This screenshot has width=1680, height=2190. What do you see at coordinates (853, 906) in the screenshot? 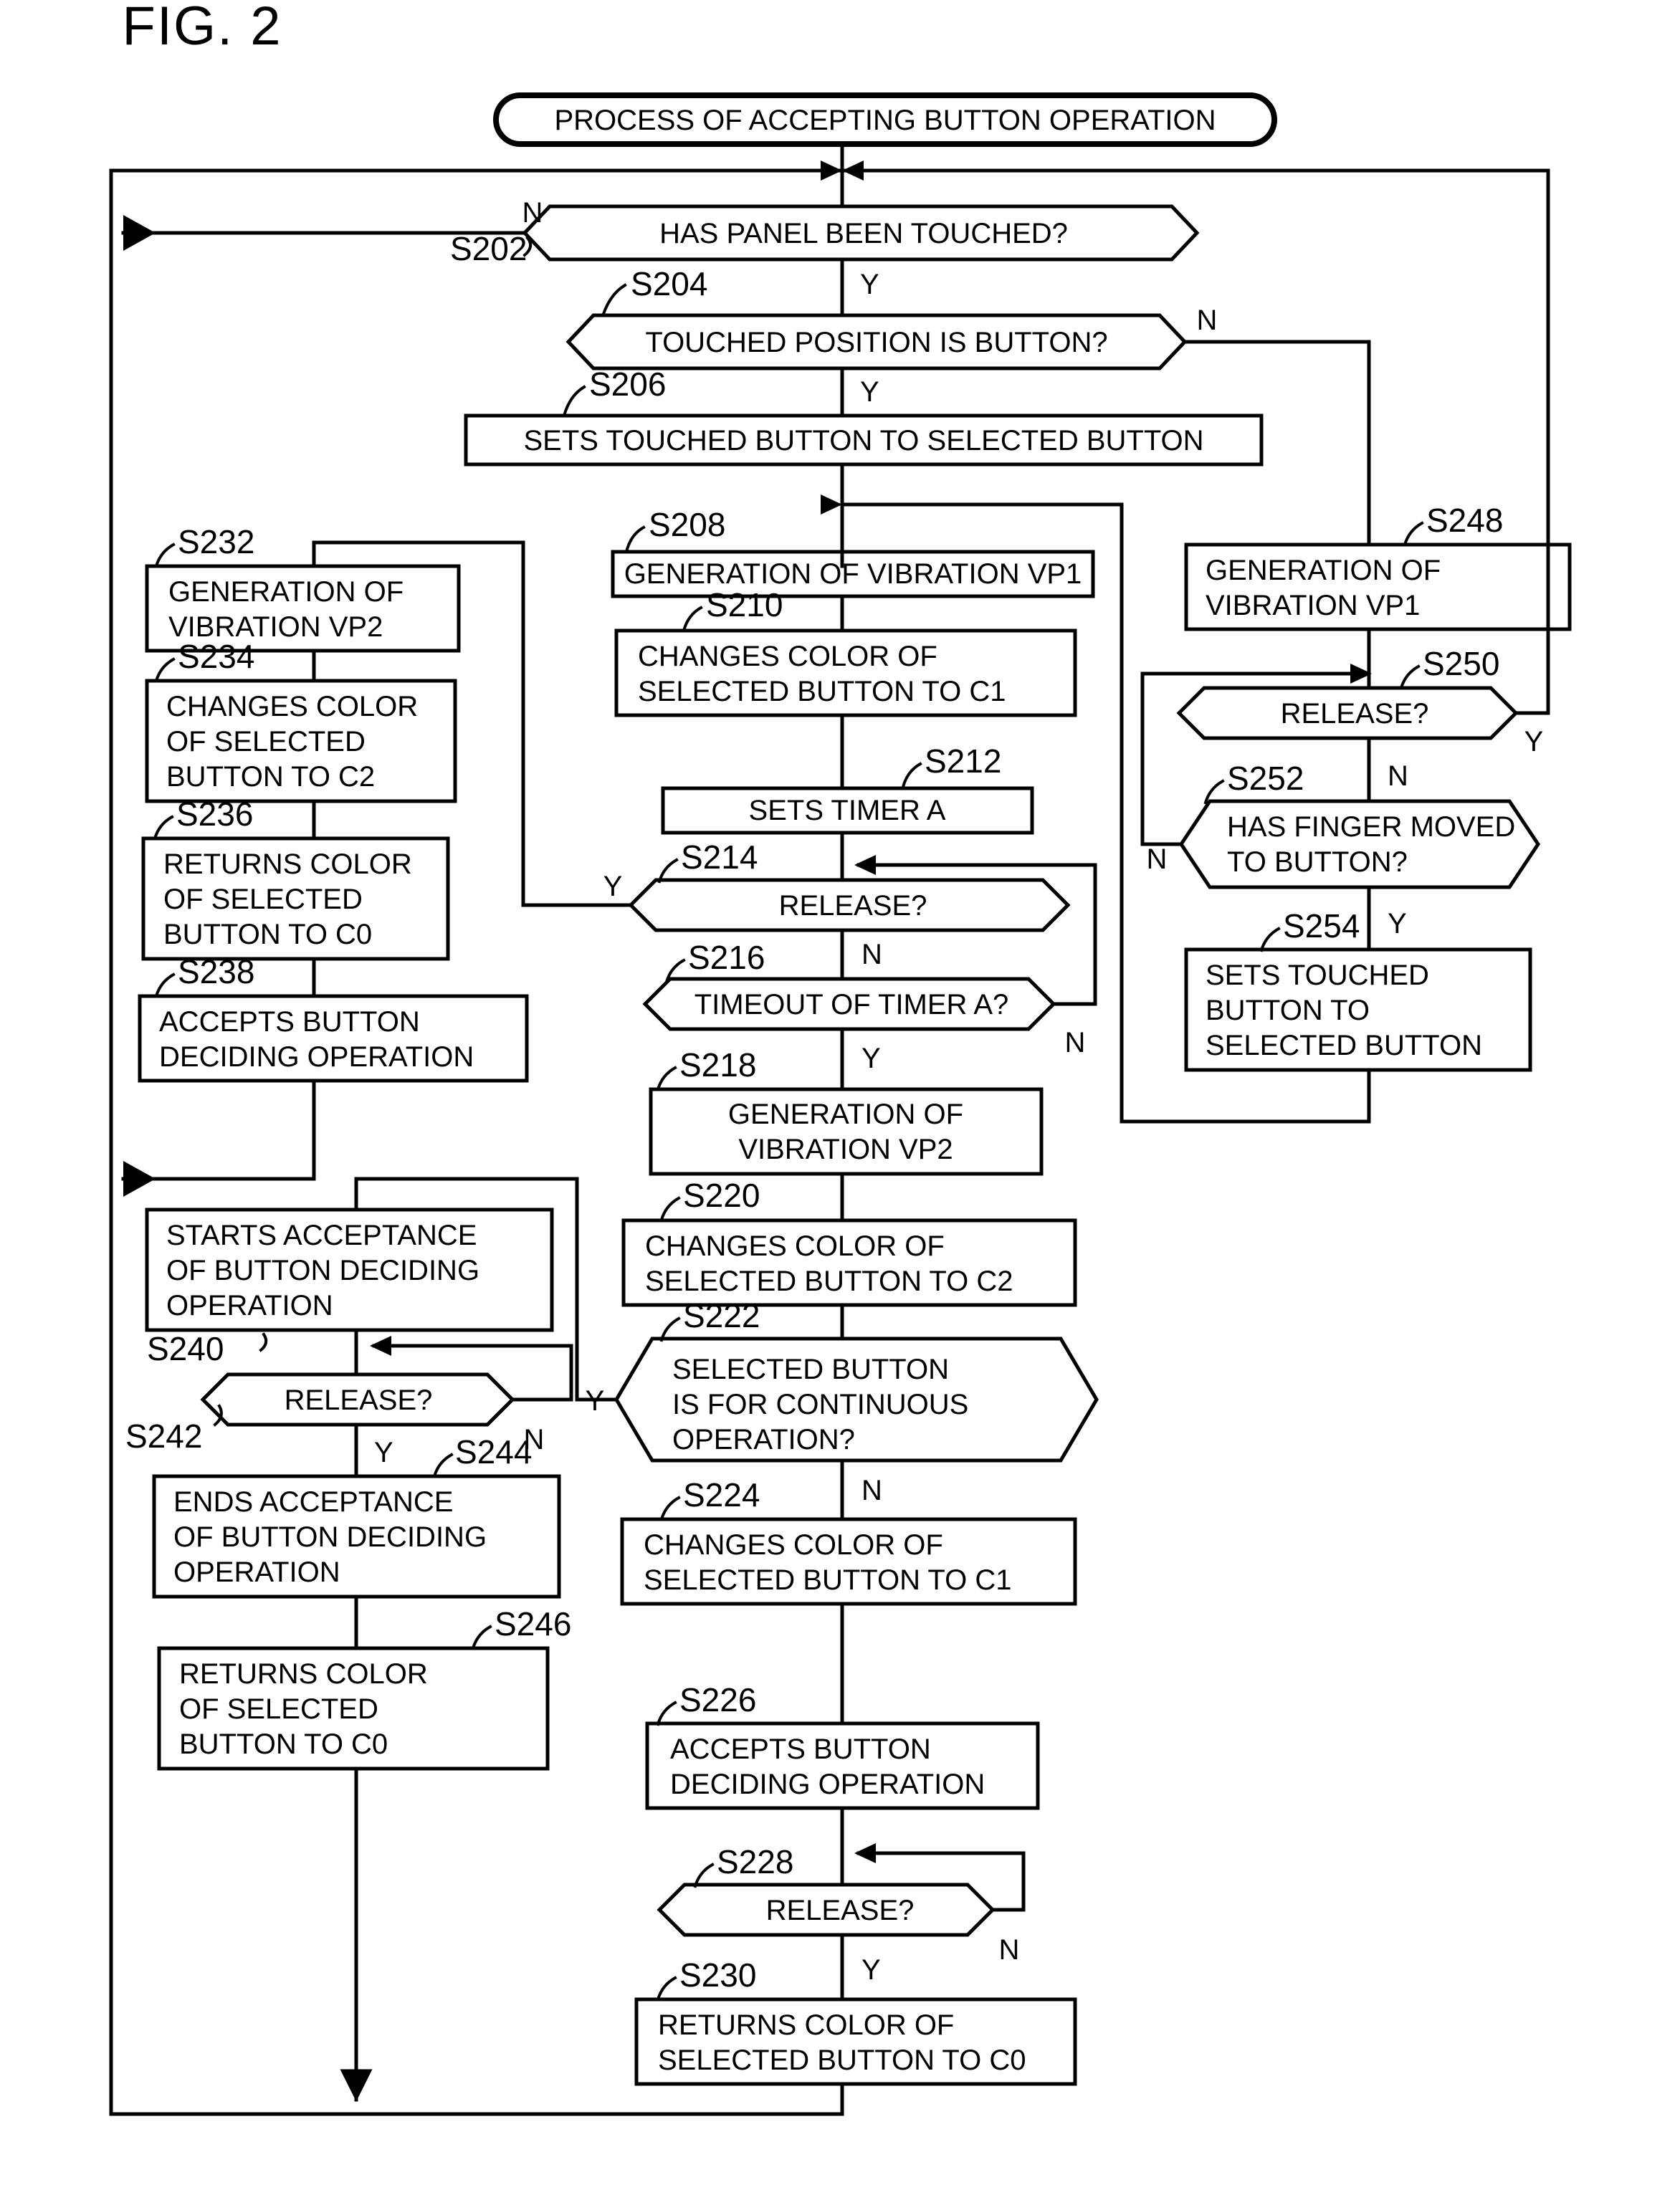
I see `node-S214-line-0: RELEASE?` at bounding box center [853, 906].